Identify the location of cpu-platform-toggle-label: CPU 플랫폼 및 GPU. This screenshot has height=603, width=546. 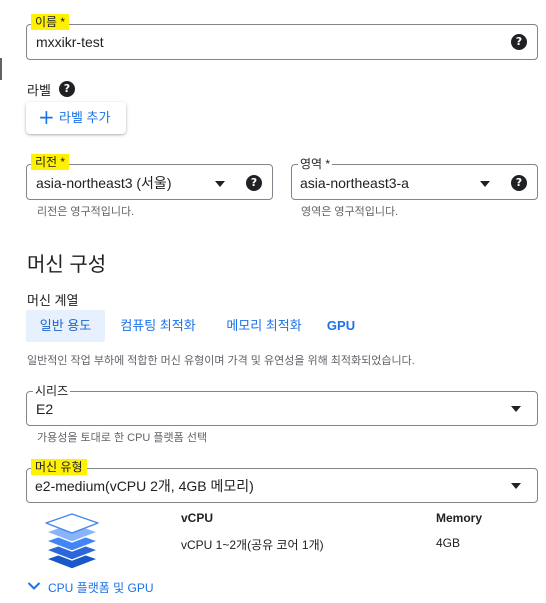
(101, 588).